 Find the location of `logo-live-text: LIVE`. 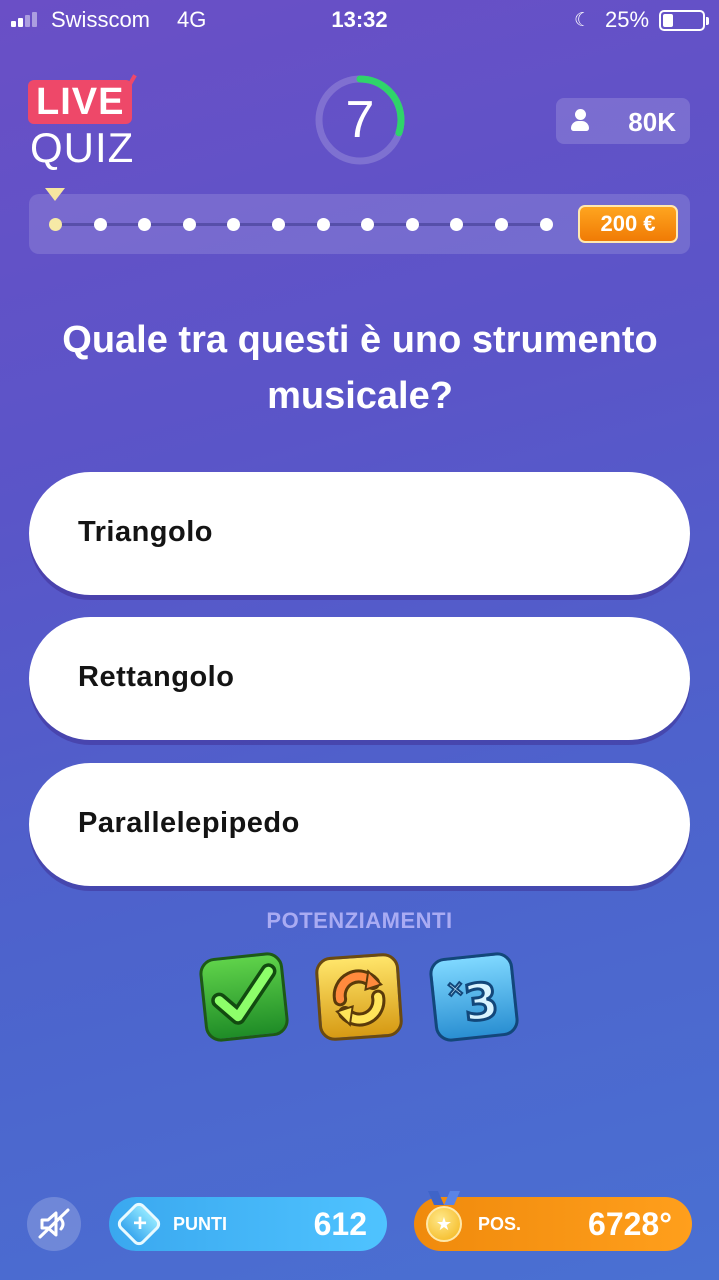

logo-live-text: LIVE is located at coordinates (80, 102).